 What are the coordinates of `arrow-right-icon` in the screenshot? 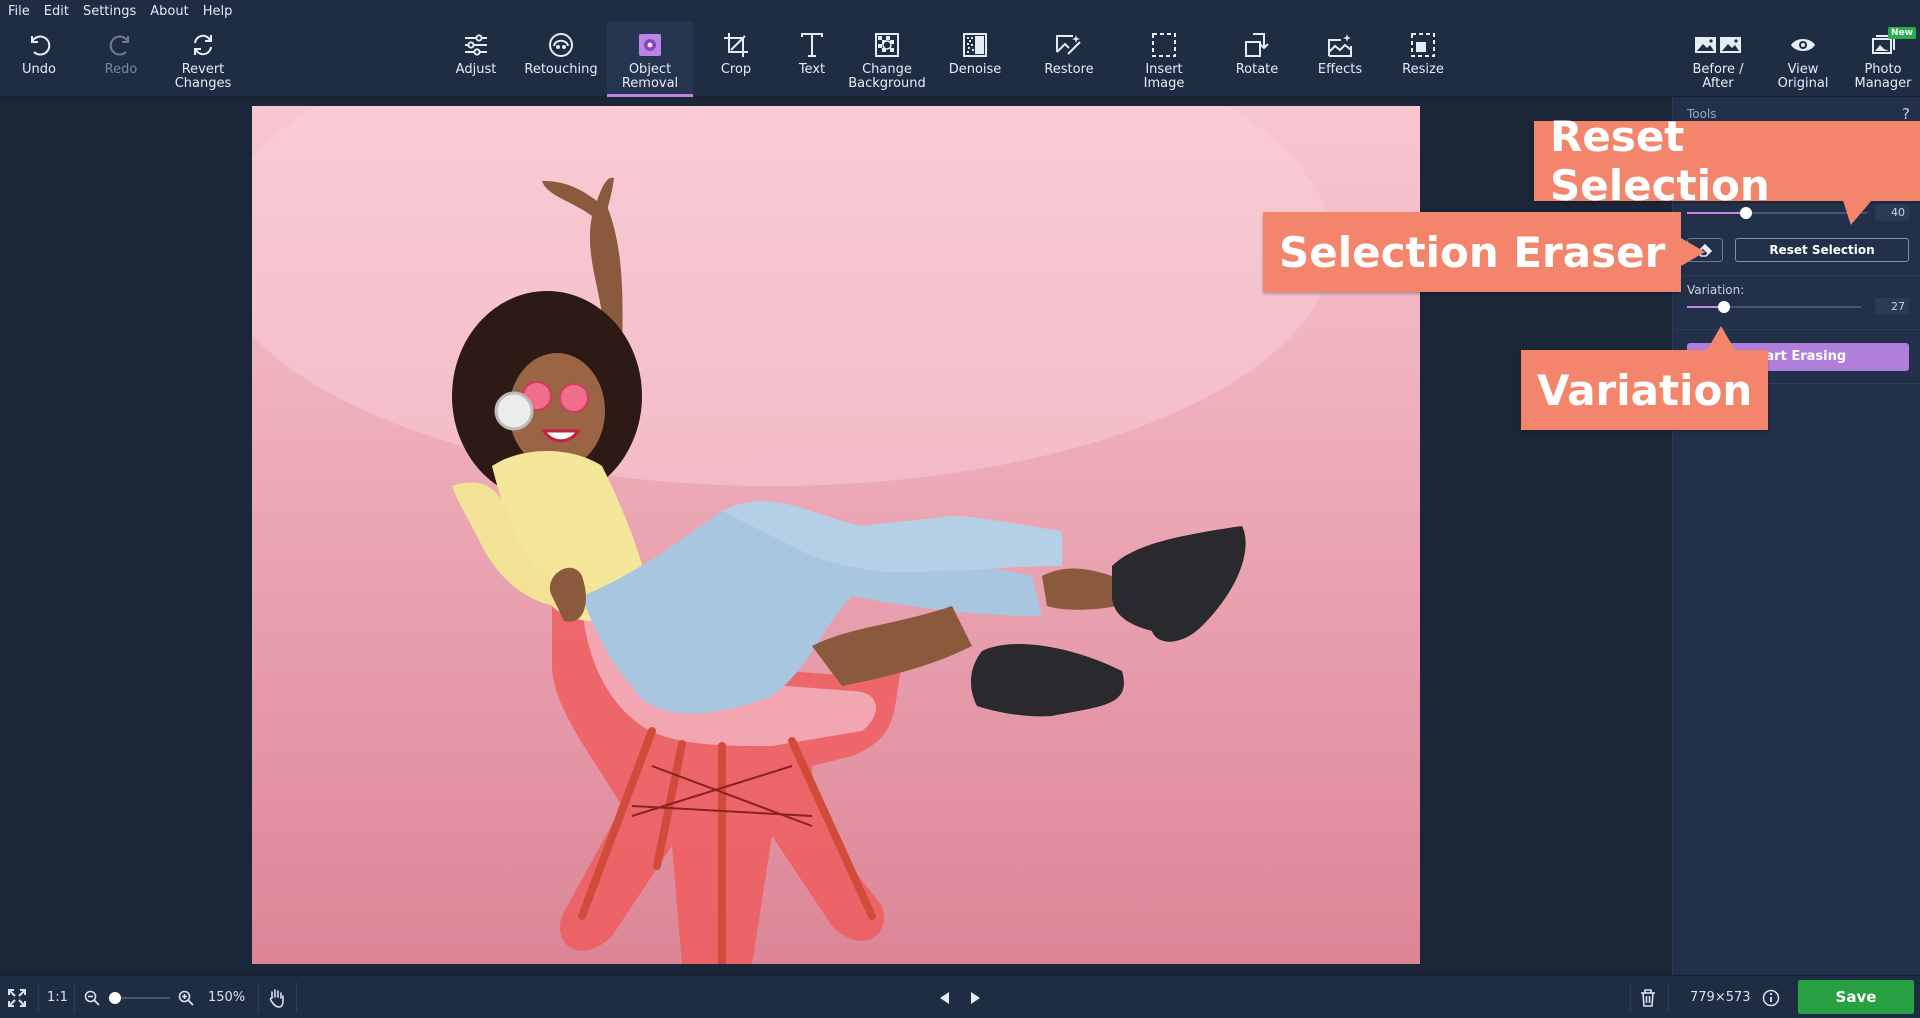 It's located at (975, 997).